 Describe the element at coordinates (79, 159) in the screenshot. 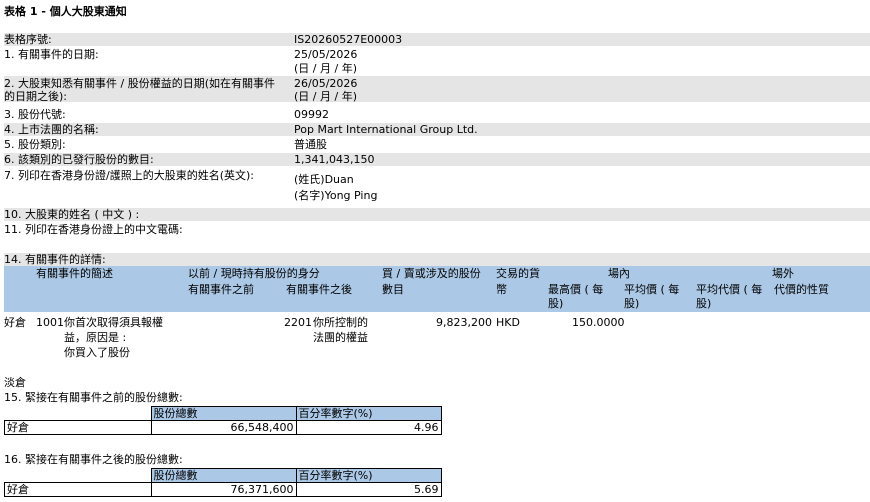

I see `issued-shares-label: 6. 該類別的已發行股份的數目:` at that location.